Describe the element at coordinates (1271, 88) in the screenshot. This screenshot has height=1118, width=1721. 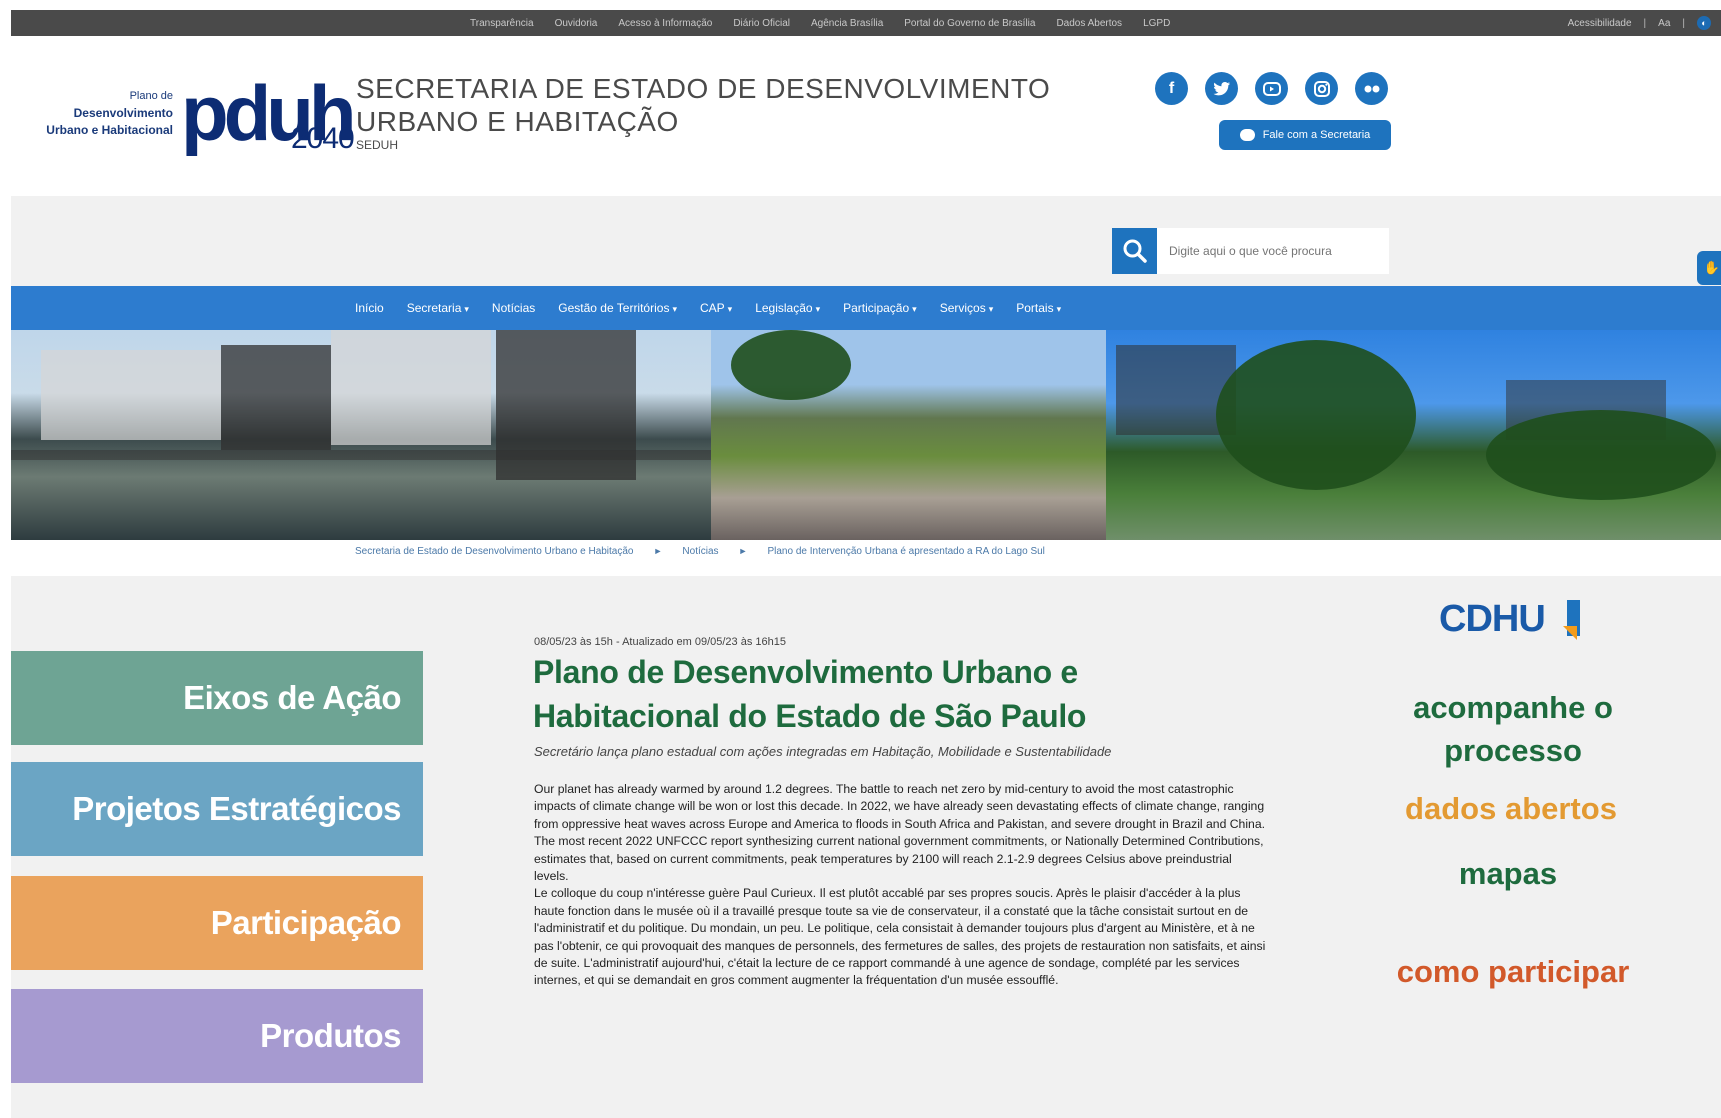
I see `youtube-icon` at that location.